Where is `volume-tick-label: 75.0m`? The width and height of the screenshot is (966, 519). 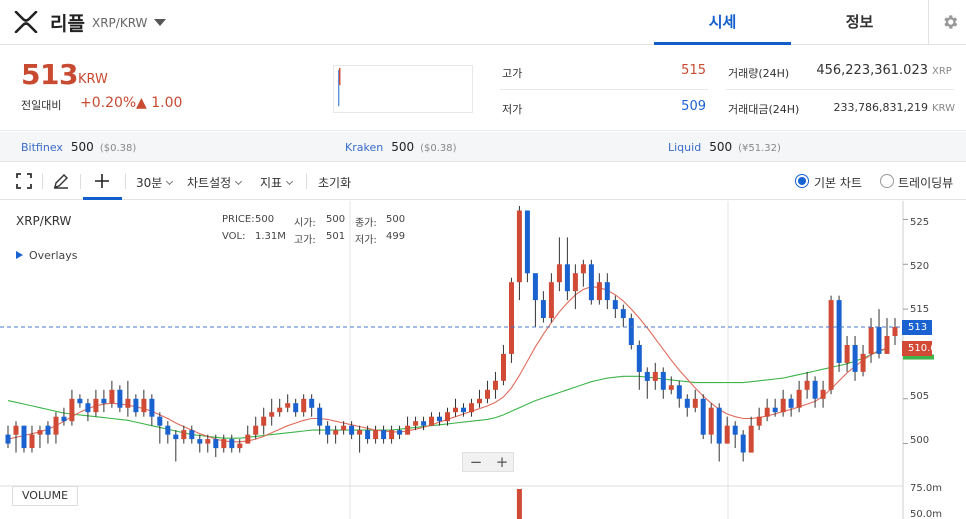
volume-tick-label: 75.0m is located at coordinates (926, 488).